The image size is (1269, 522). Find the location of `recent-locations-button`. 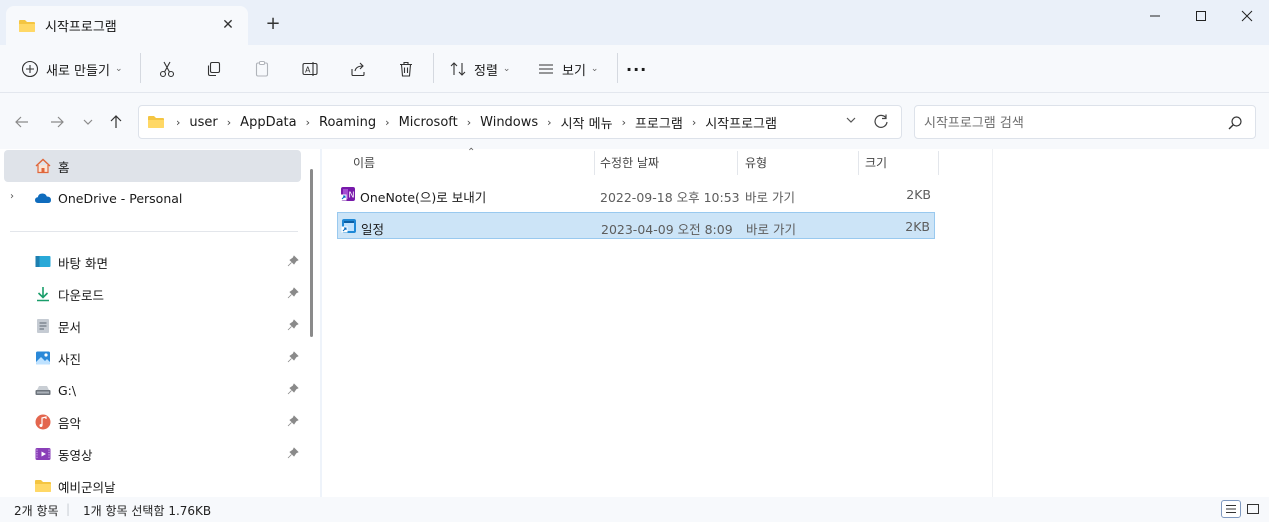

recent-locations-button is located at coordinates (88, 122).